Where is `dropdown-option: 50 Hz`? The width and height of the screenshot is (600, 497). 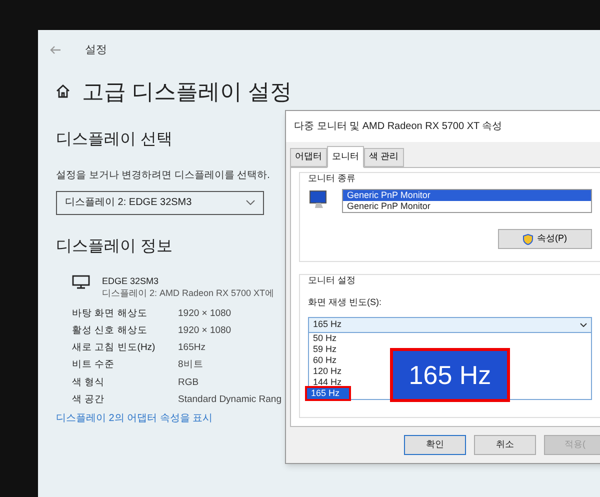 dropdown-option: 50 Hz is located at coordinates (330, 338).